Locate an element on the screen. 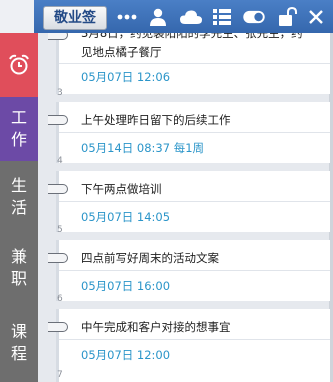  note-title: 中午完成和客户对接的想事宜 is located at coordinates (156, 327).